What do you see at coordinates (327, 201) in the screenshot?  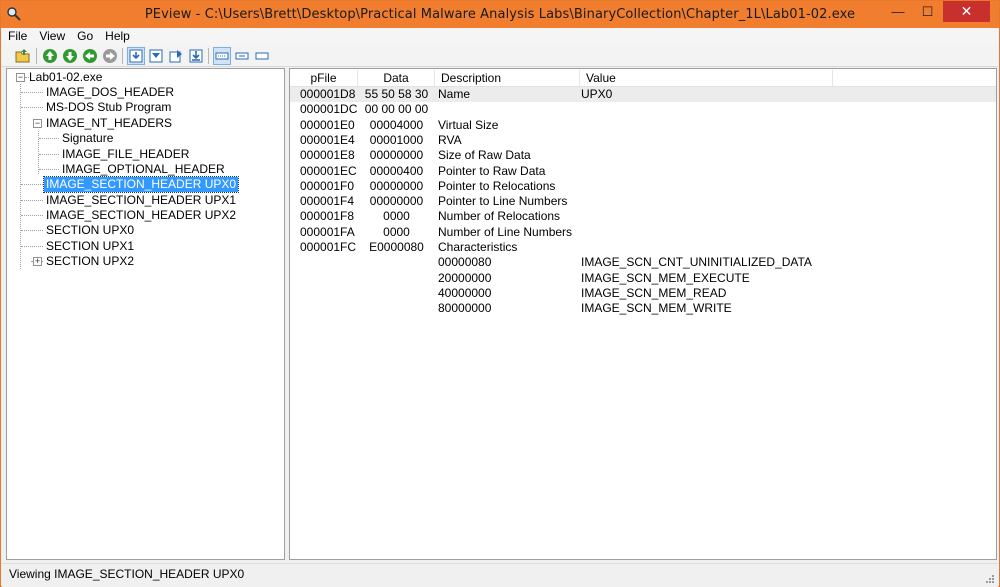 I see `cell-pfile: 000001F4` at bounding box center [327, 201].